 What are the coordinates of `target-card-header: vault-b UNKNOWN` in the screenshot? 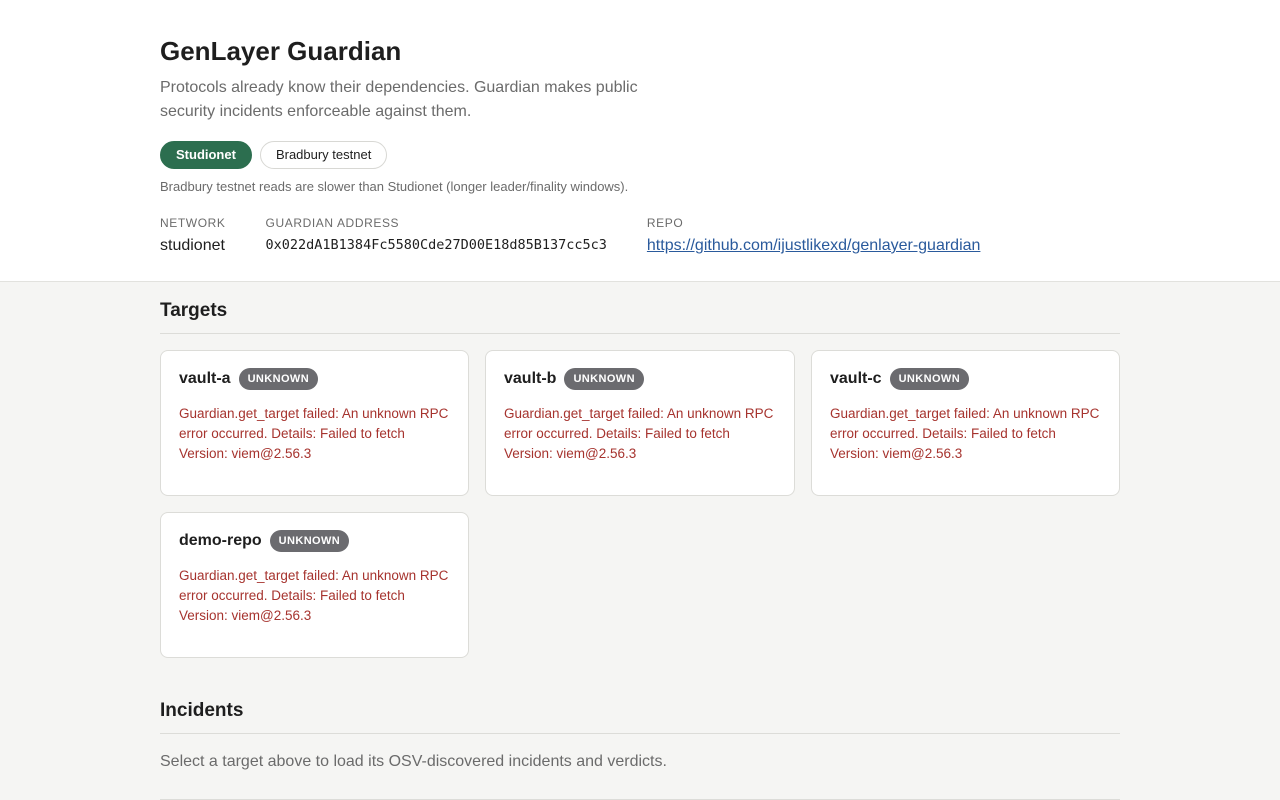 It's located at (640, 379).